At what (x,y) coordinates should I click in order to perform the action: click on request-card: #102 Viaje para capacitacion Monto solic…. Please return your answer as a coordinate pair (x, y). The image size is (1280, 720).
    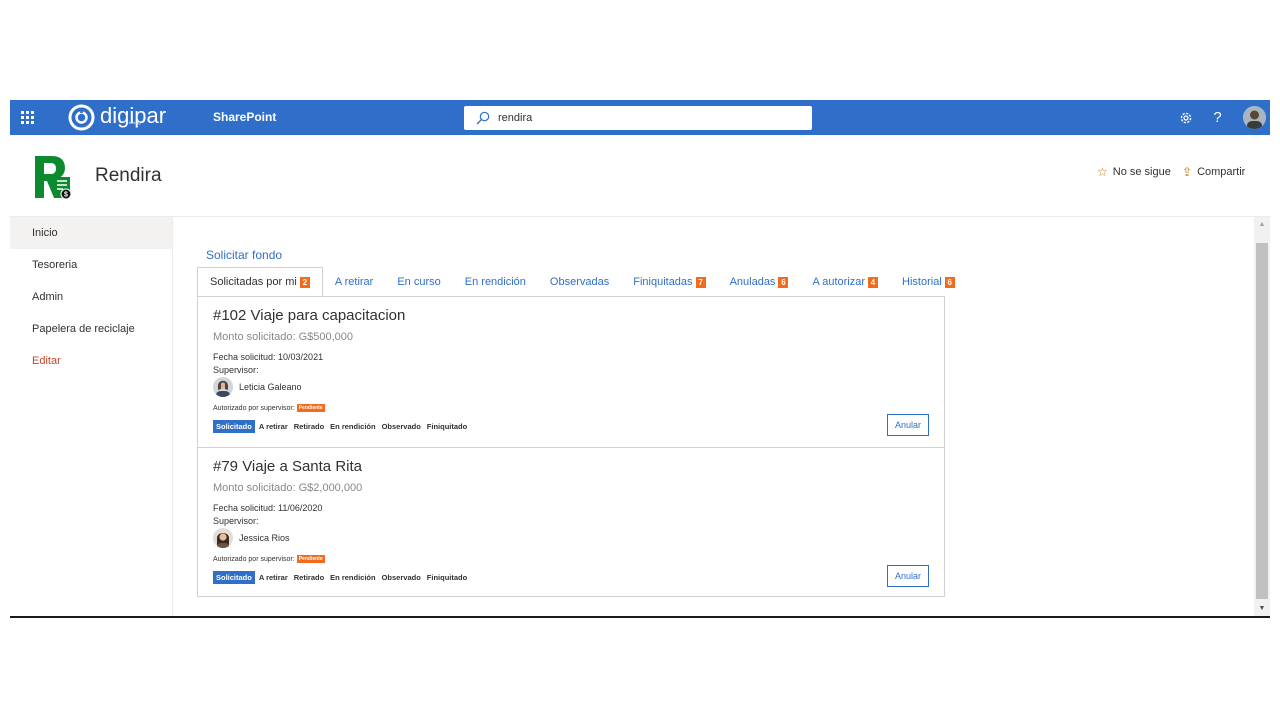
    Looking at the image, I should click on (571, 372).